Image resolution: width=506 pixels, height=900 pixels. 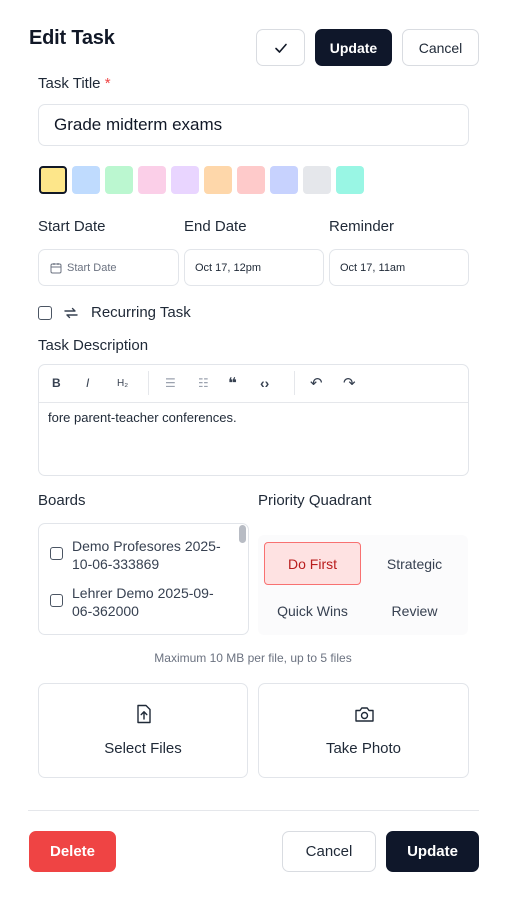 I want to click on footer-divider, so click(x=253, y=810).